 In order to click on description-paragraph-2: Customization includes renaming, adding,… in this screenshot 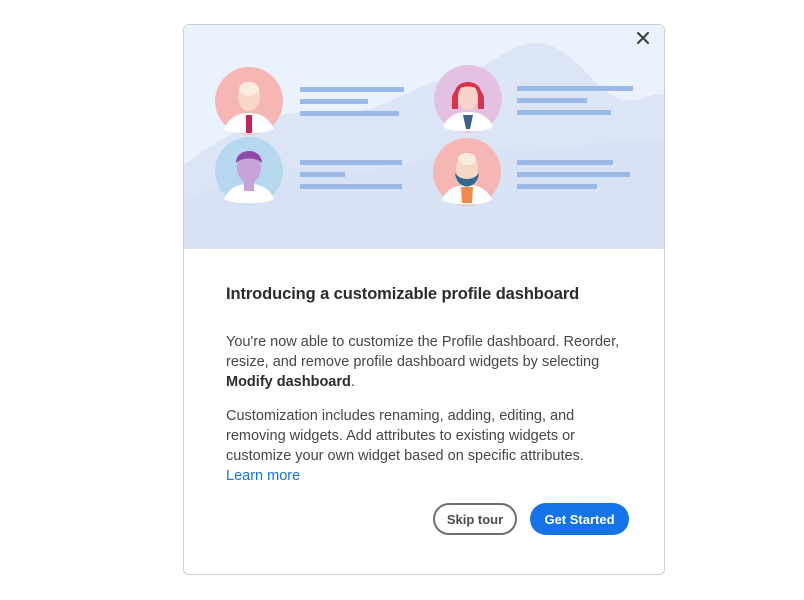, I will do `click(426, 446)`.